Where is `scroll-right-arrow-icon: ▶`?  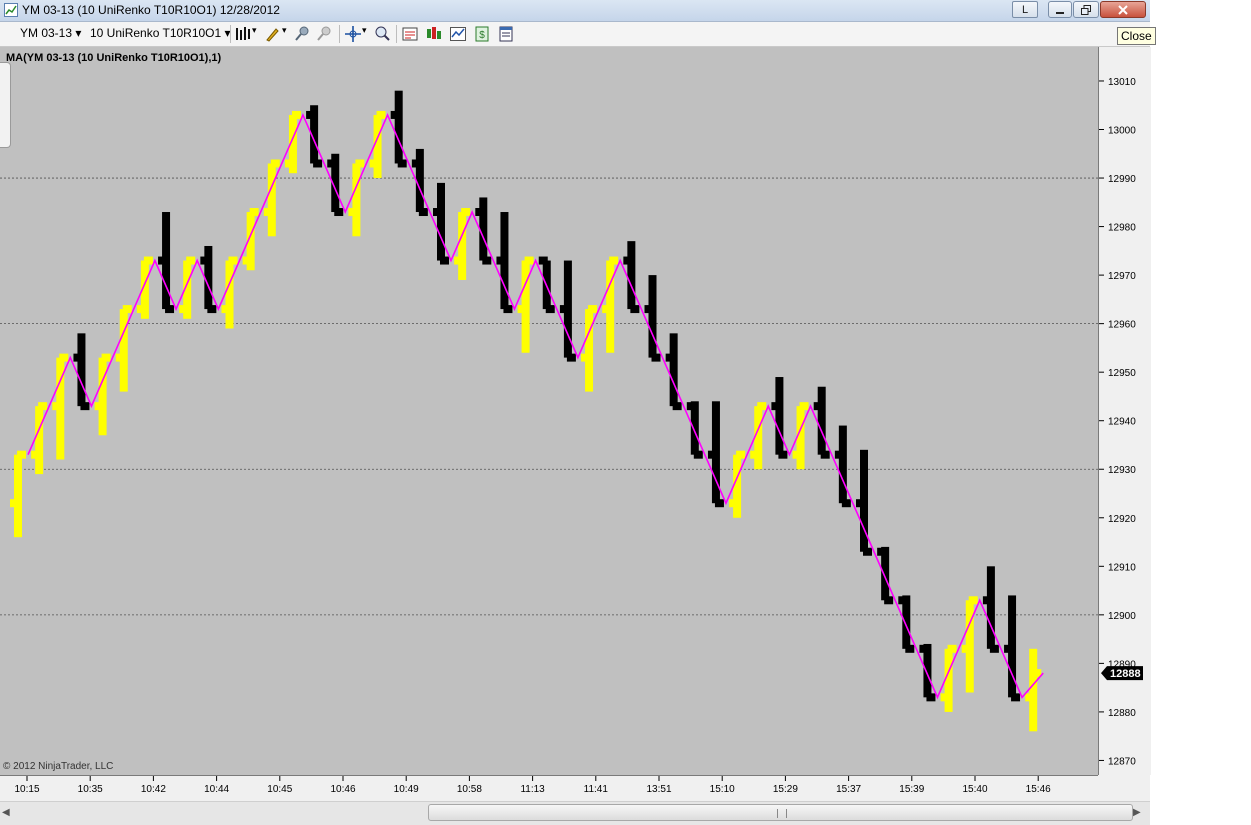
scroll-right-arrow-icon: ▶ is located at coordinates (1137, 812).